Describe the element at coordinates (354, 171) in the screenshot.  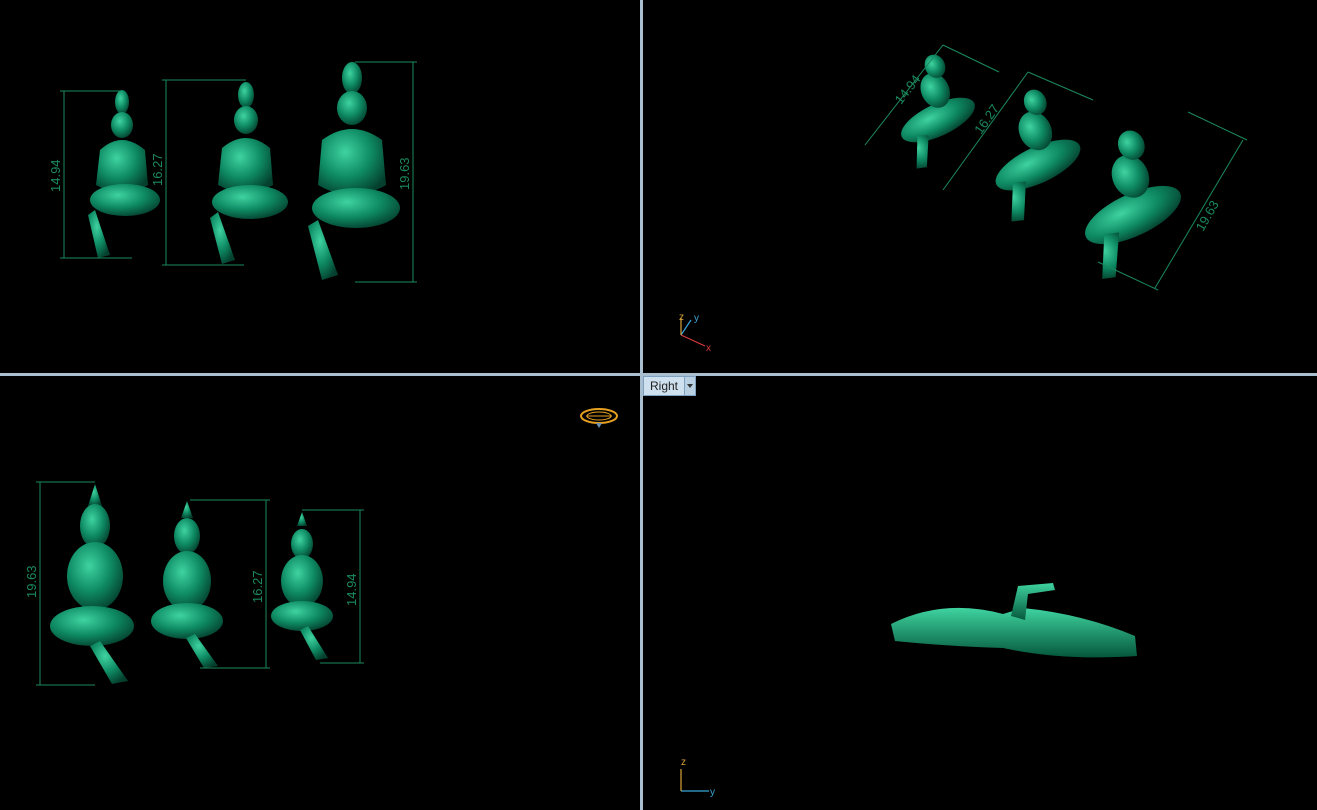
I see `figure-large` at that location.